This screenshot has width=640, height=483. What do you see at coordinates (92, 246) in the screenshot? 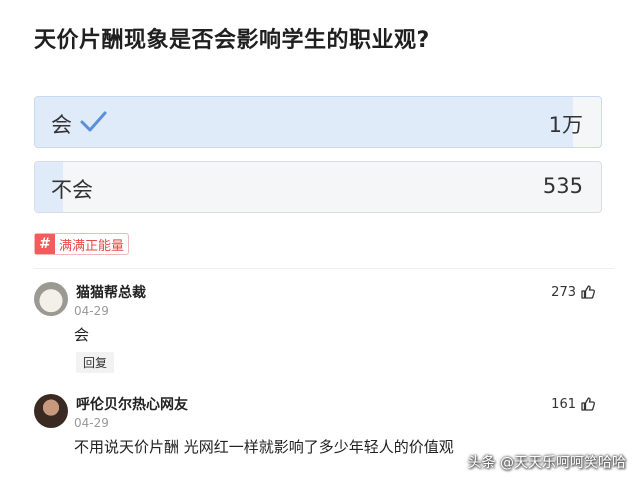
I see `topic-label: 满满正能量` at bounding box center [92, 246].